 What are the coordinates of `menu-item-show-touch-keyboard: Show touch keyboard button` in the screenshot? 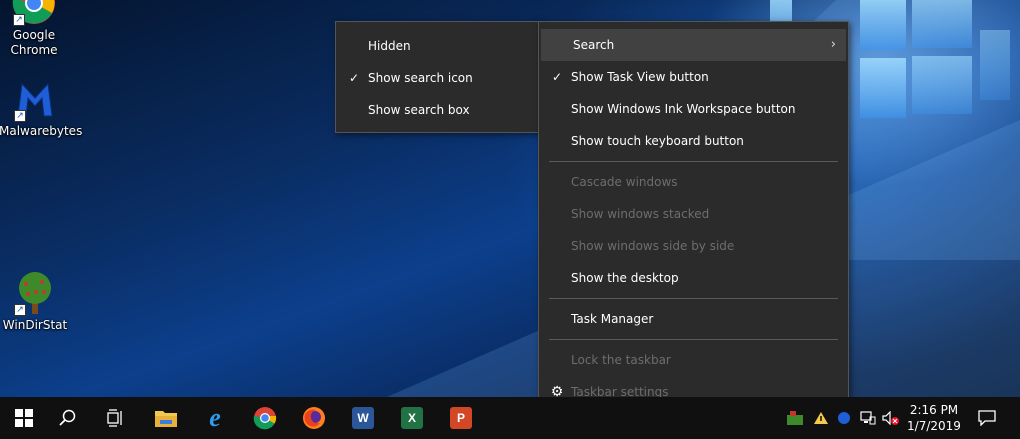 It's located at (693, 141).